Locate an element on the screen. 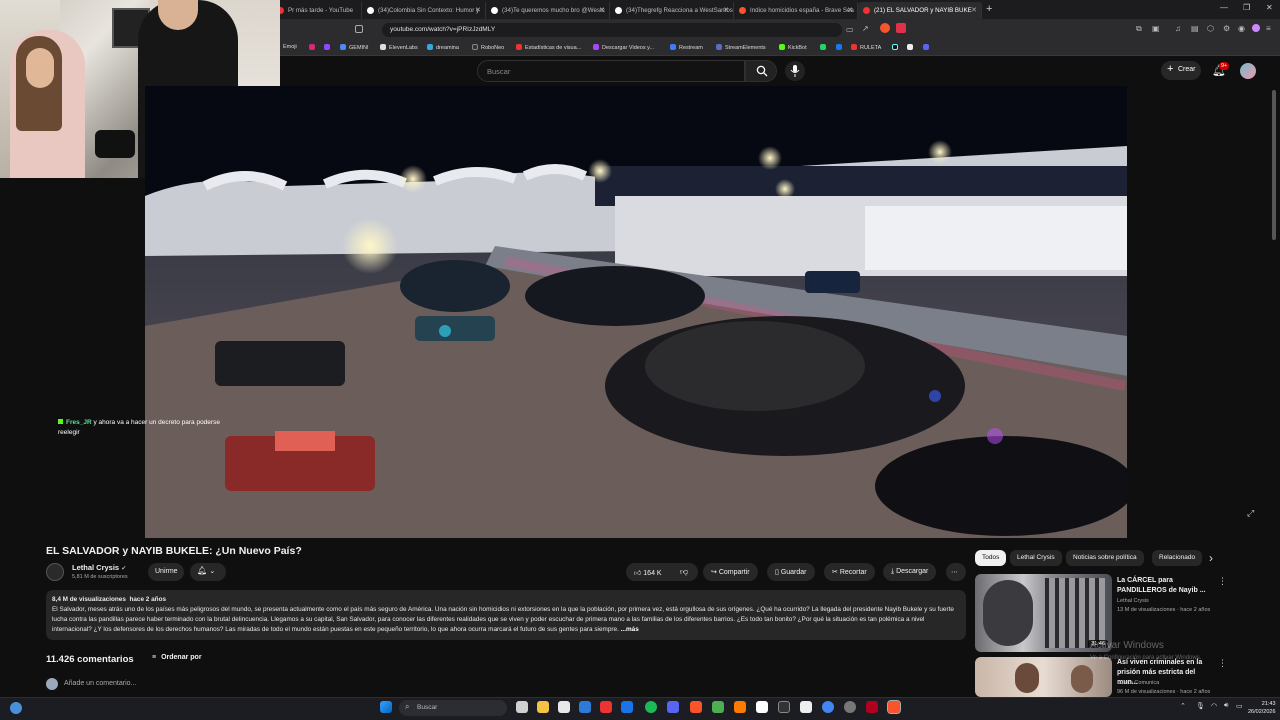  bookmark-restream: Restream is located at coordinates (686, 47).